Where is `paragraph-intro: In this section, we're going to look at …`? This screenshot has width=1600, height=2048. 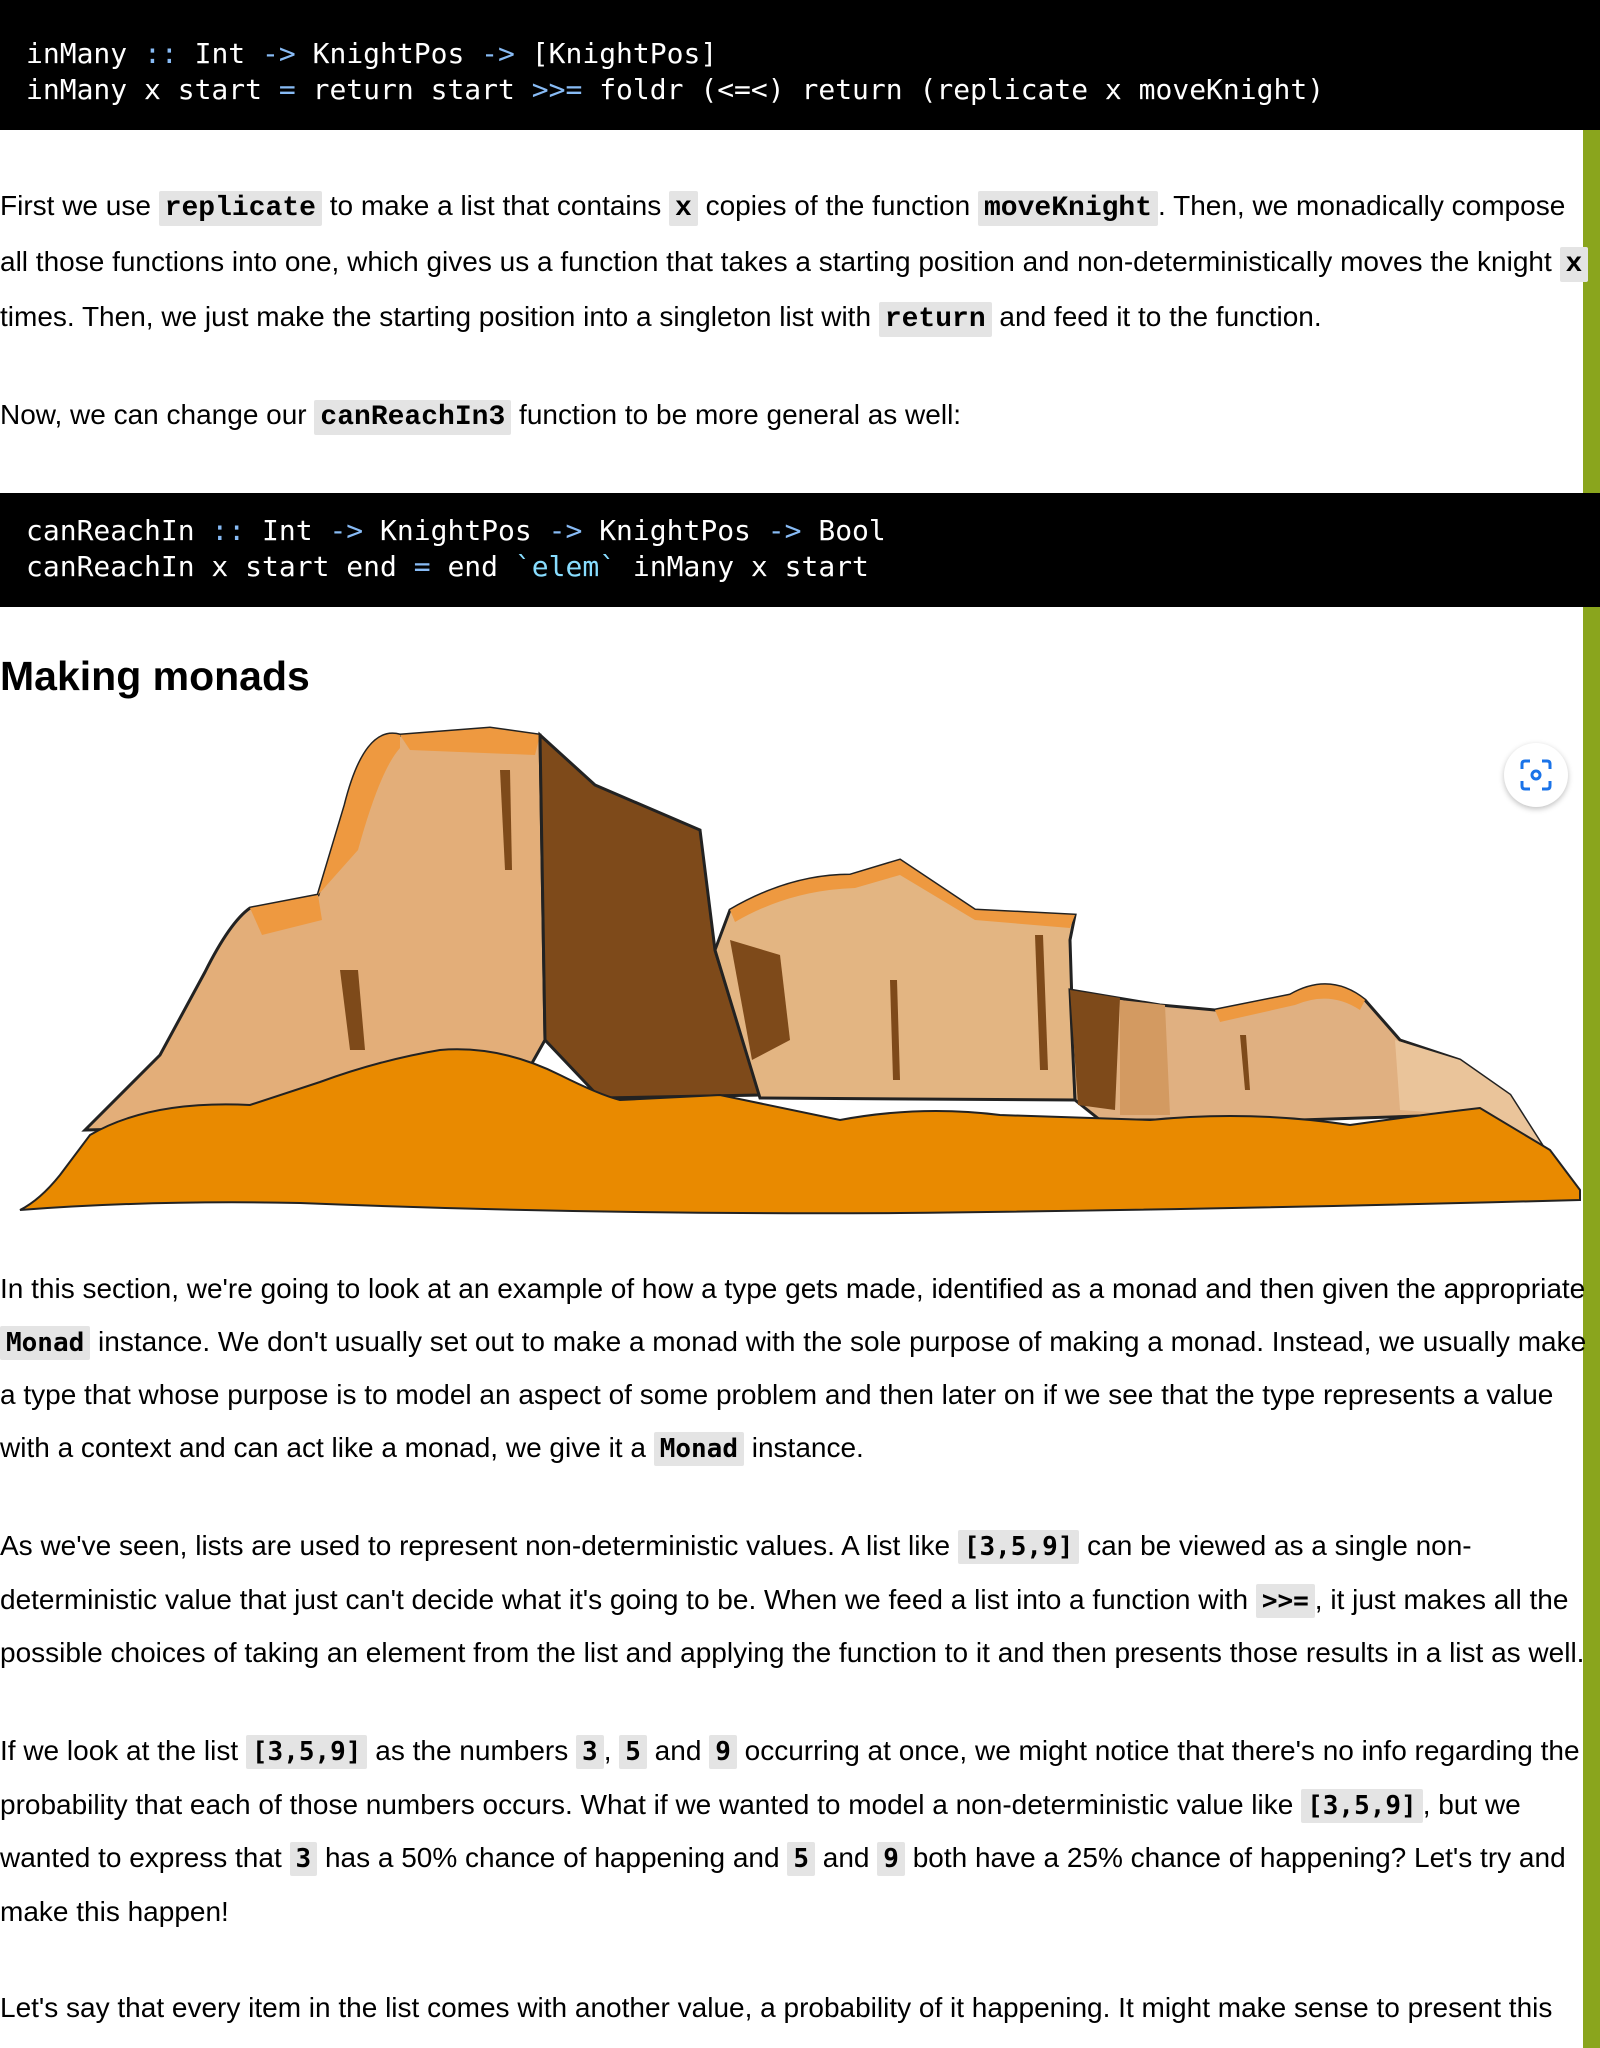 paragraph-intro: In this section, we're going to look at … is located at coordinates (793, 1369).